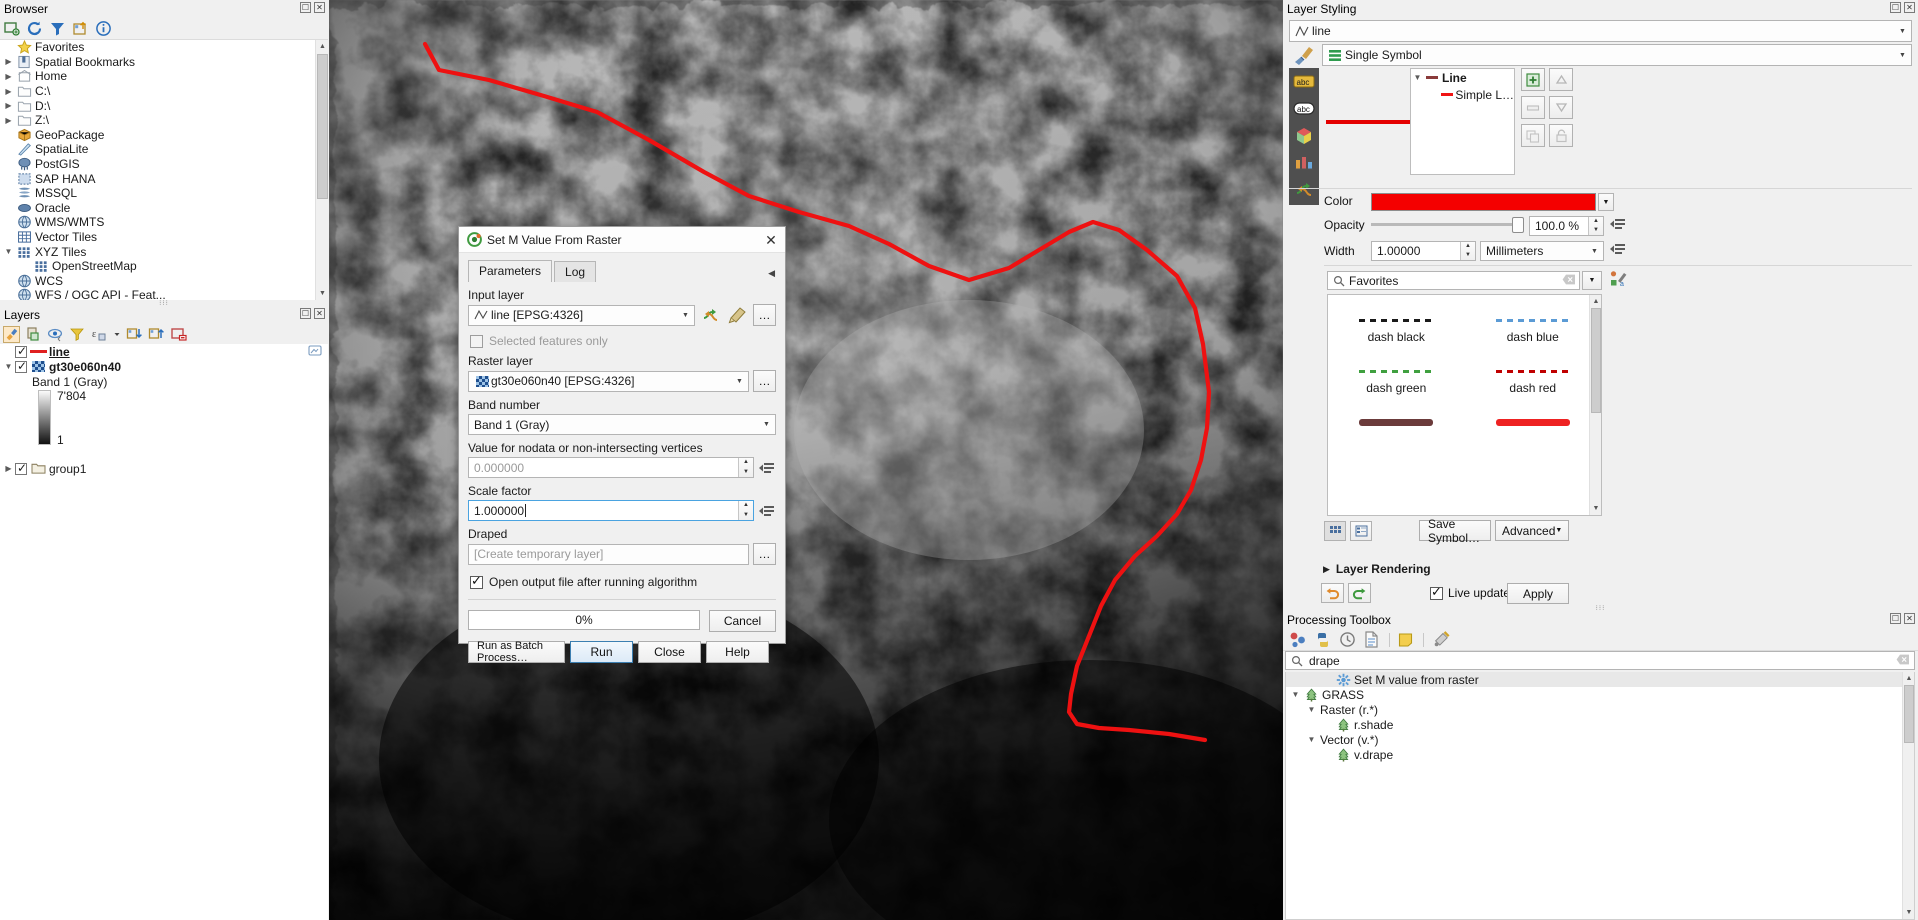 The height and width of the screenshot is (920, 1918). Describe the element at coordinates (1304, 81) in the screenshot. I see `labels-icon: abc` at that location.